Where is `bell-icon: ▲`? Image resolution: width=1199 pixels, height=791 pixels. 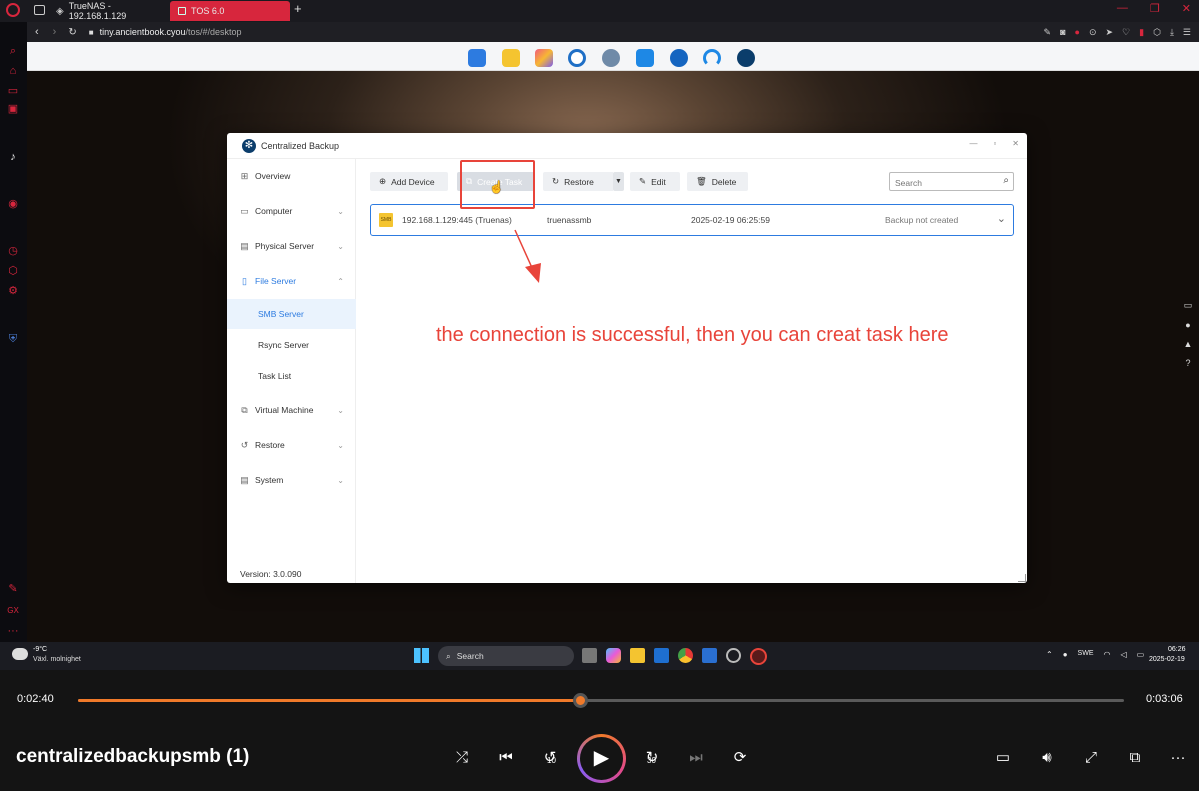
bell-icon: ▲ is located at coordinates (1188, 344).